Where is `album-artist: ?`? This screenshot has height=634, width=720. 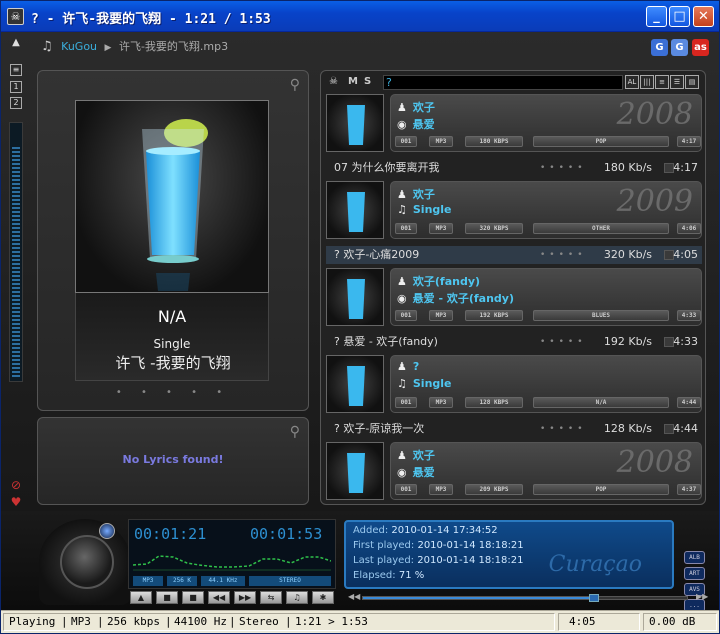
album-artist: ? is located at coordinates (416, 366).